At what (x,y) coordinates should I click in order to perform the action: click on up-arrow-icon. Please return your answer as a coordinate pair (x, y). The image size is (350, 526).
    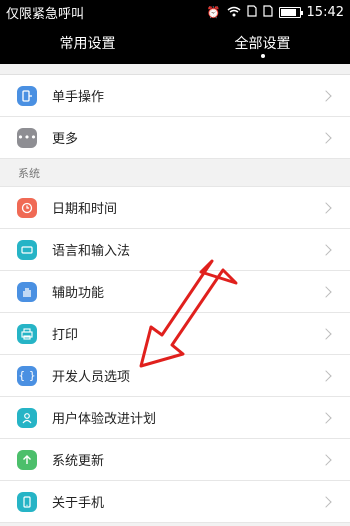
    Looking at the image, I should click on (27, 459).